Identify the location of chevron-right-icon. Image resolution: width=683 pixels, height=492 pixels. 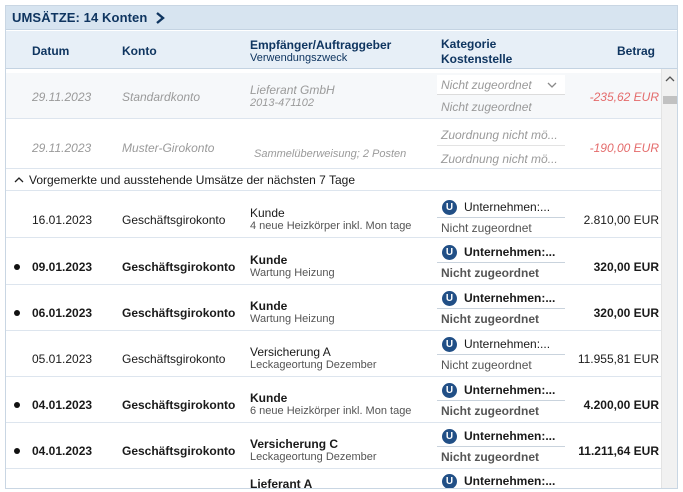
(160, 18).